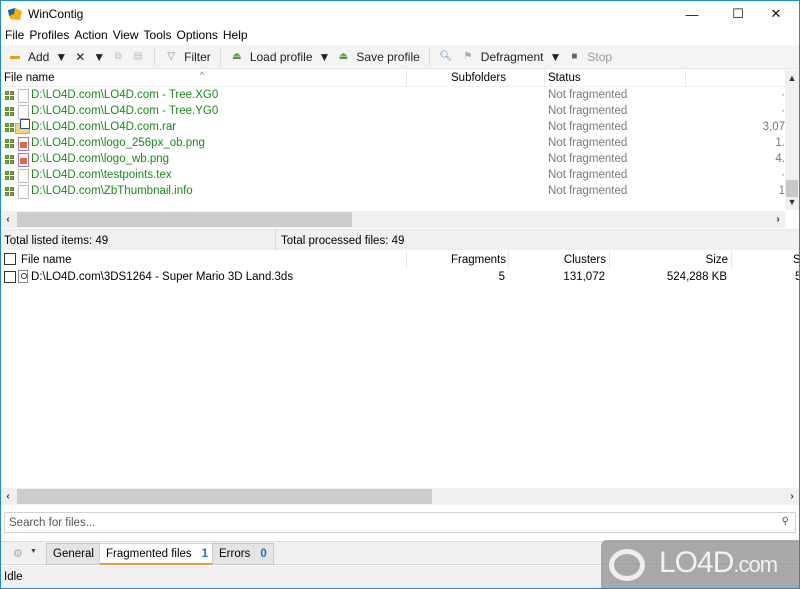 Image resolution: width=800 pixels, height=589 pixels. Describe the element at coordinates (118, 57) in the screenshot. I see `open-location-button: ⧉` at that location.